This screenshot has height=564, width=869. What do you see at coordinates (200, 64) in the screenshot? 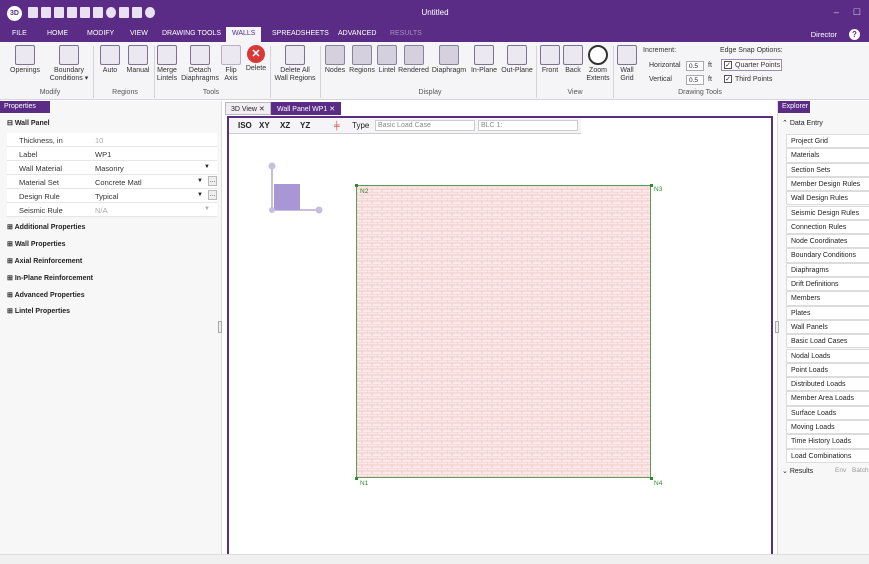
I see `detach-diaphragms-button: Detach Diaphragms` at bounding box center [200, 64].